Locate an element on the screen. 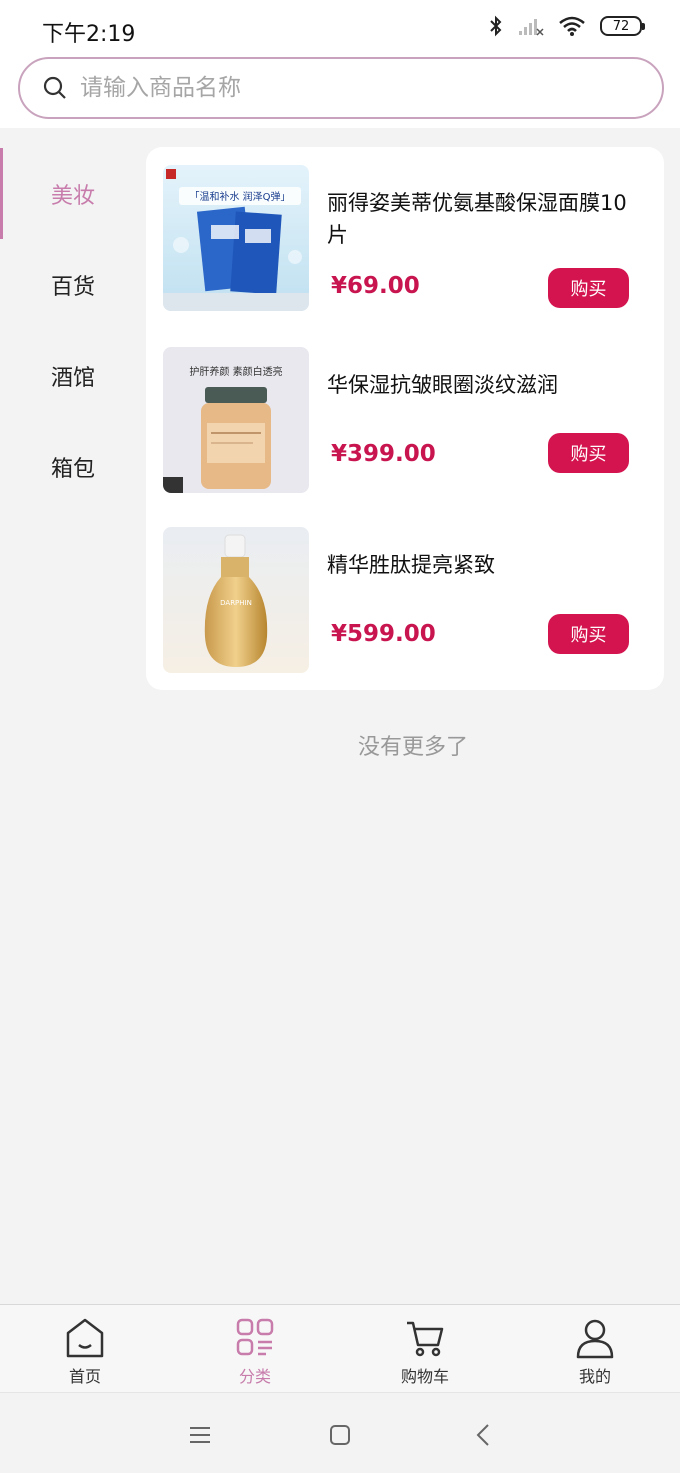 The image size is (680, 1473). search-input is located at coordinates (340, 88).